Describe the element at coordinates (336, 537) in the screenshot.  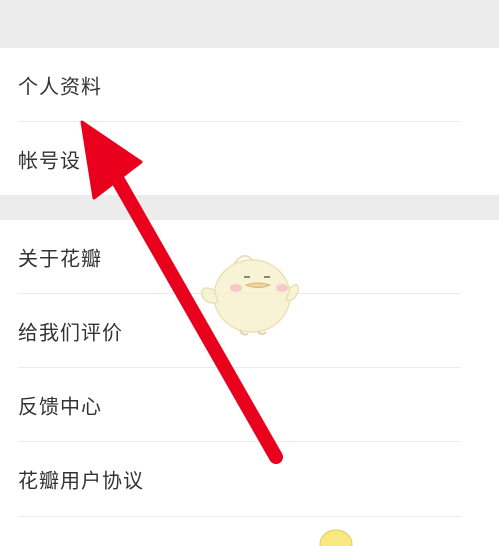
I see `chick-mascot-peek-icon` at that location.